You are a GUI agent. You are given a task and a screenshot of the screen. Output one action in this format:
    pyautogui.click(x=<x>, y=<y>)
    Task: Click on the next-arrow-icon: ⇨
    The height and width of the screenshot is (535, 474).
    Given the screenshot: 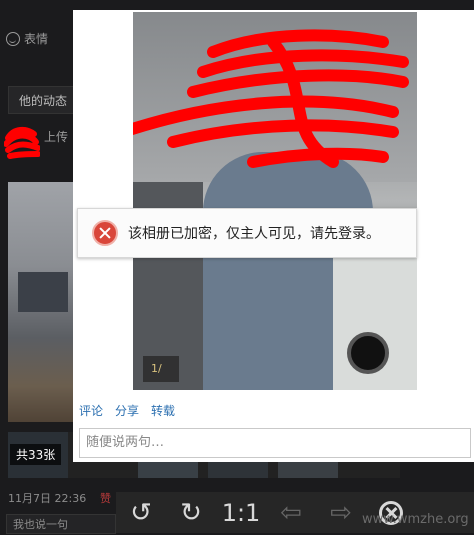 What is the action you would take?
    pyautogui.click(x=341, y=512)
    